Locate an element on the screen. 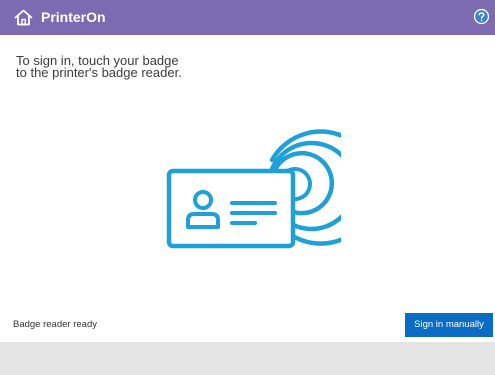  app-header: PrinterOn is located at coordinates (247, 17).